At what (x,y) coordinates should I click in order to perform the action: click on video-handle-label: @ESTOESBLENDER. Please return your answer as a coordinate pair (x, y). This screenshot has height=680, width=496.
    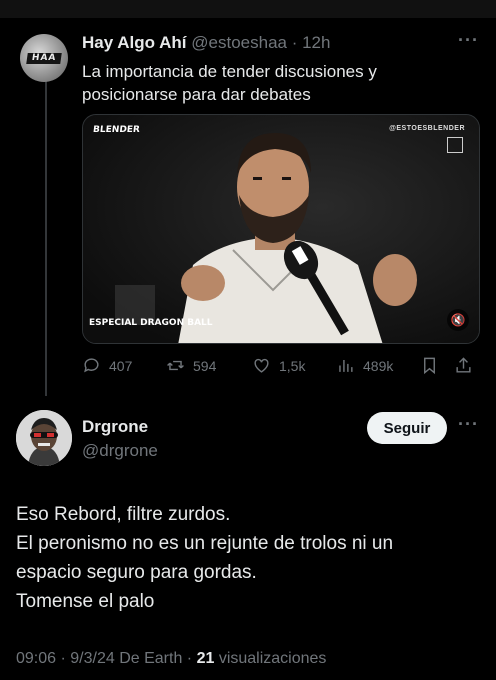
    Looking at the image, I should click on (427, 128).